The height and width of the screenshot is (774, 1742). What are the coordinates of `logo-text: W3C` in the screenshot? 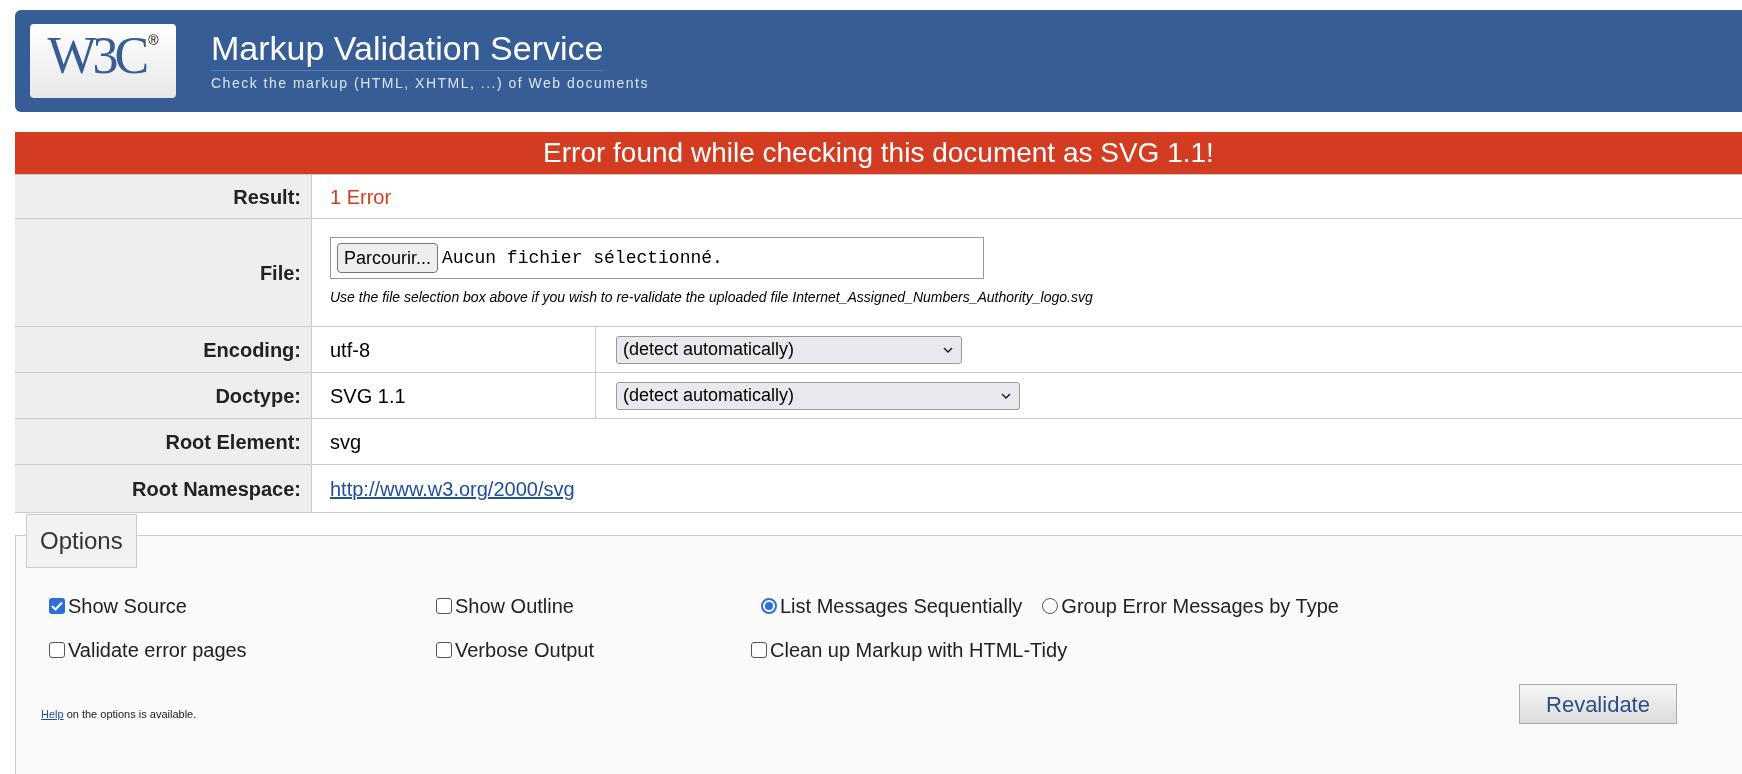 It's located at (96, 56).